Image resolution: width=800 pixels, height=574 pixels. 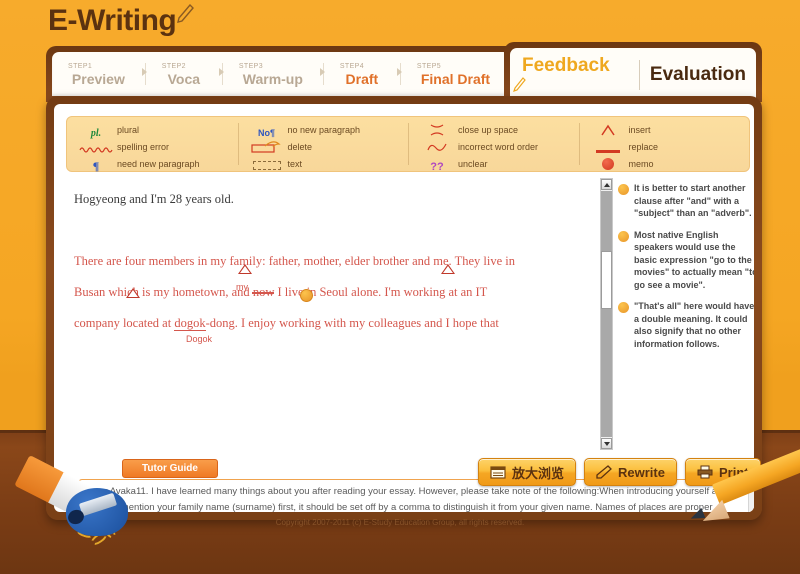 I want to click on step-label: Voca, so click(x=184, y=78).